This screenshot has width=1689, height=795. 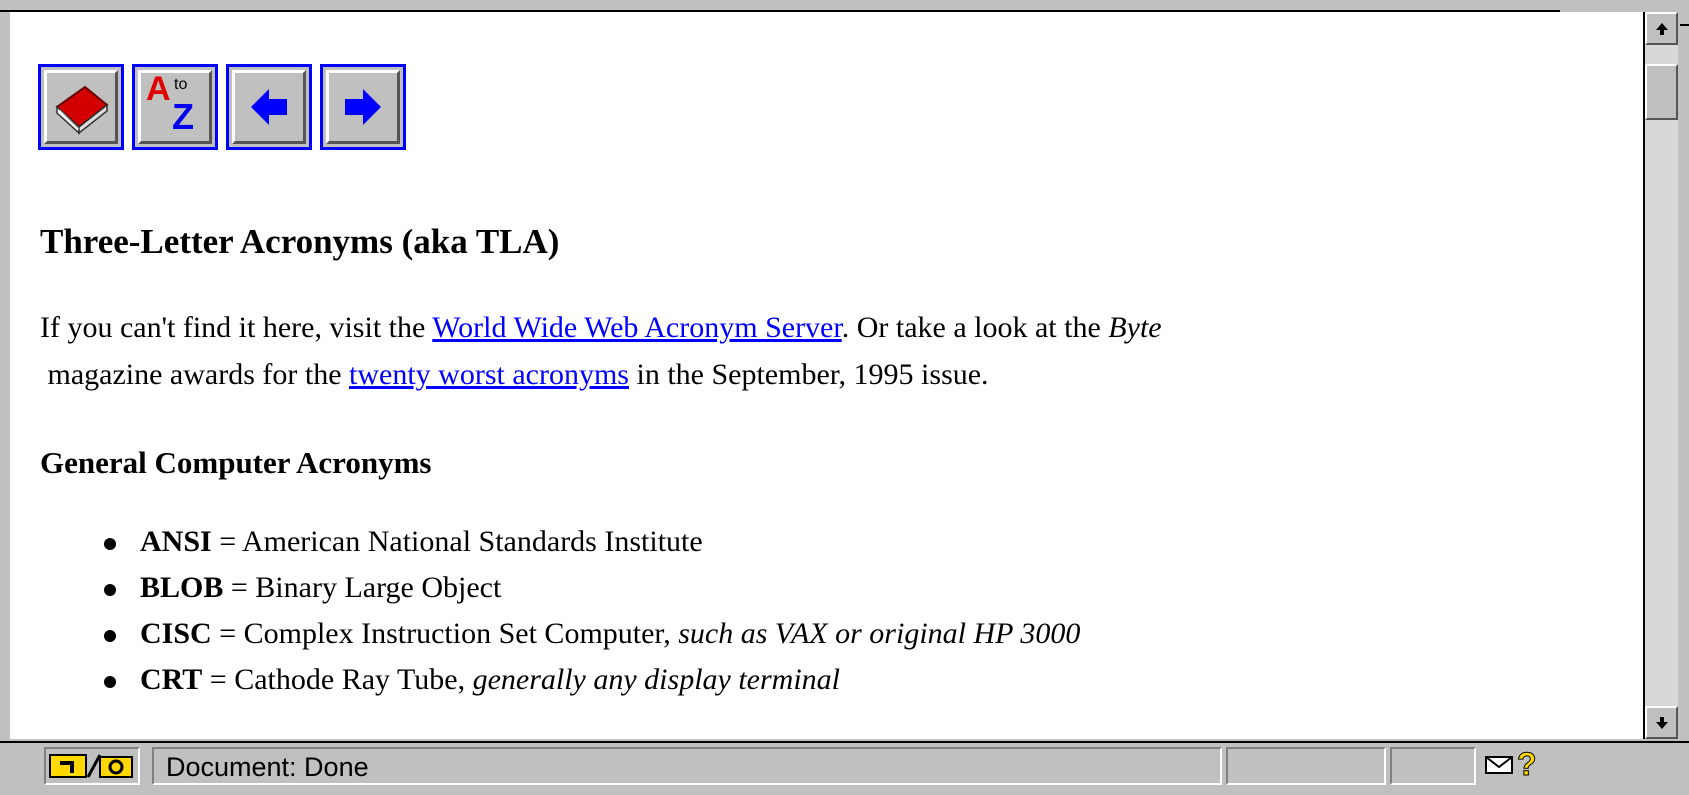 I want to click on forward-arrow-icon, so click(x=363, y=107).